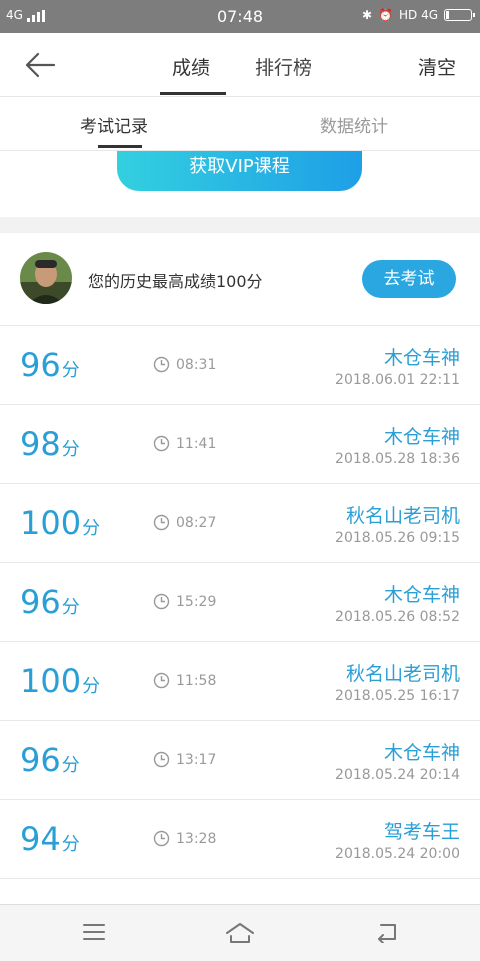 This screenshot has height=961, width=480. I want to click on tab-exam-records: 考试记录, so click(114, 124).